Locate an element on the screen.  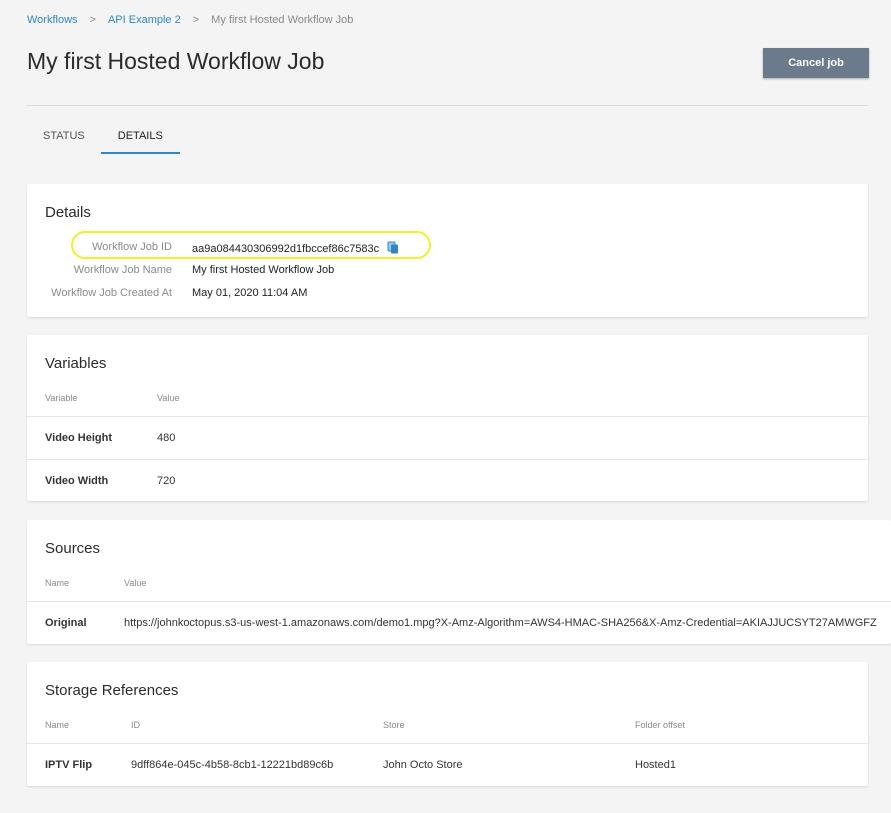
job-name-label: Workflow Job Name is located at coordinates (122, 270).